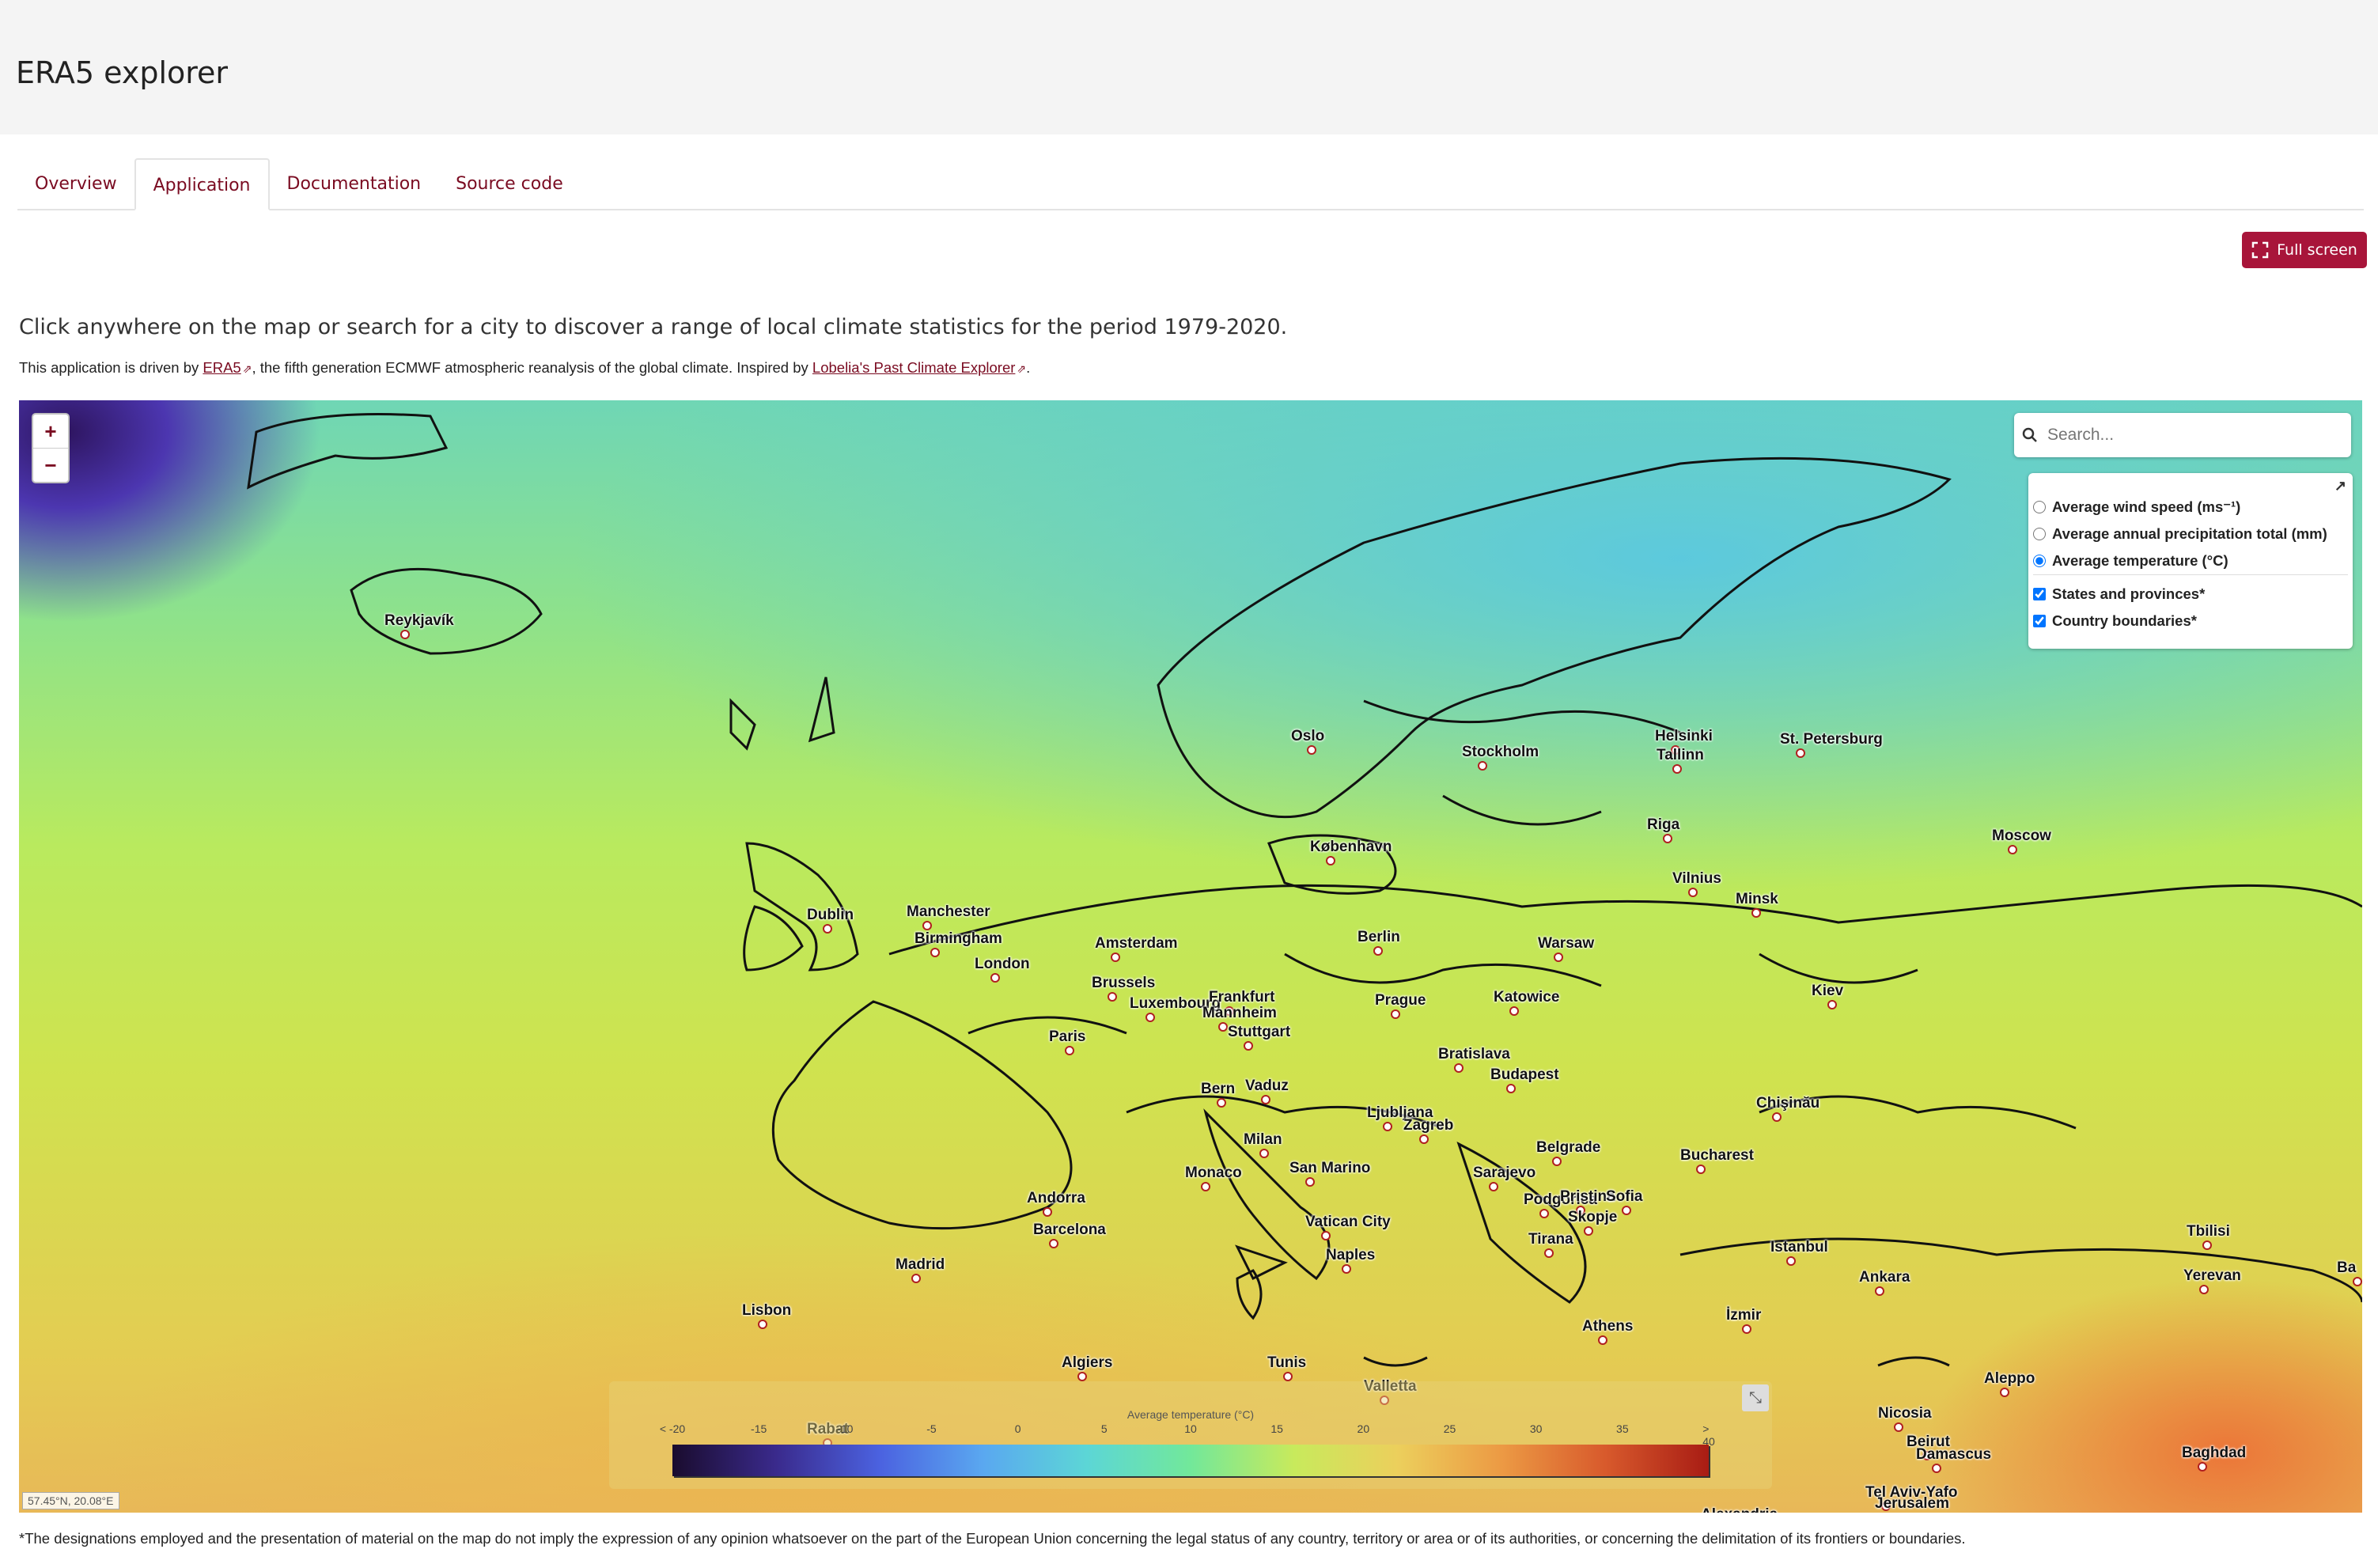 The height and width of the screenshot is (1568, 2378). What do you see at coordinates (1260, 1037) in the screenshot?
I see `city-label: Stuttgart` at bounding box center [1260, 1037].